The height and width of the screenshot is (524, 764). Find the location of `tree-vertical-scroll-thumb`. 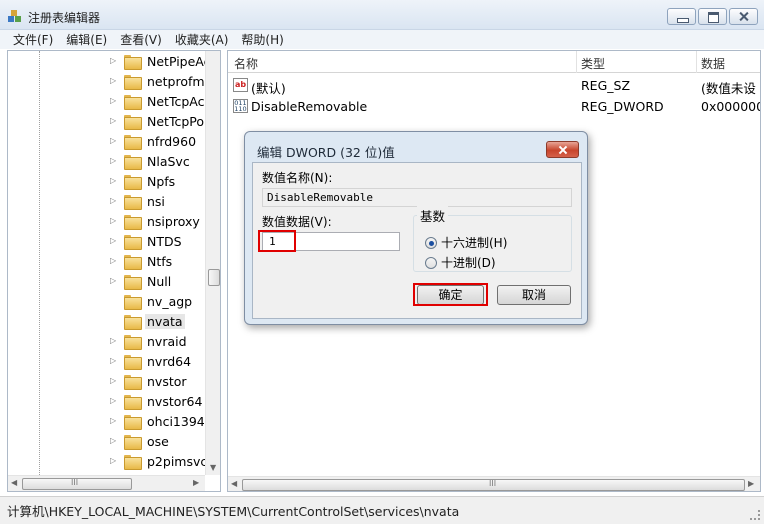

tree-vertical-scroll-thumb is located at coordinates (214, 277).